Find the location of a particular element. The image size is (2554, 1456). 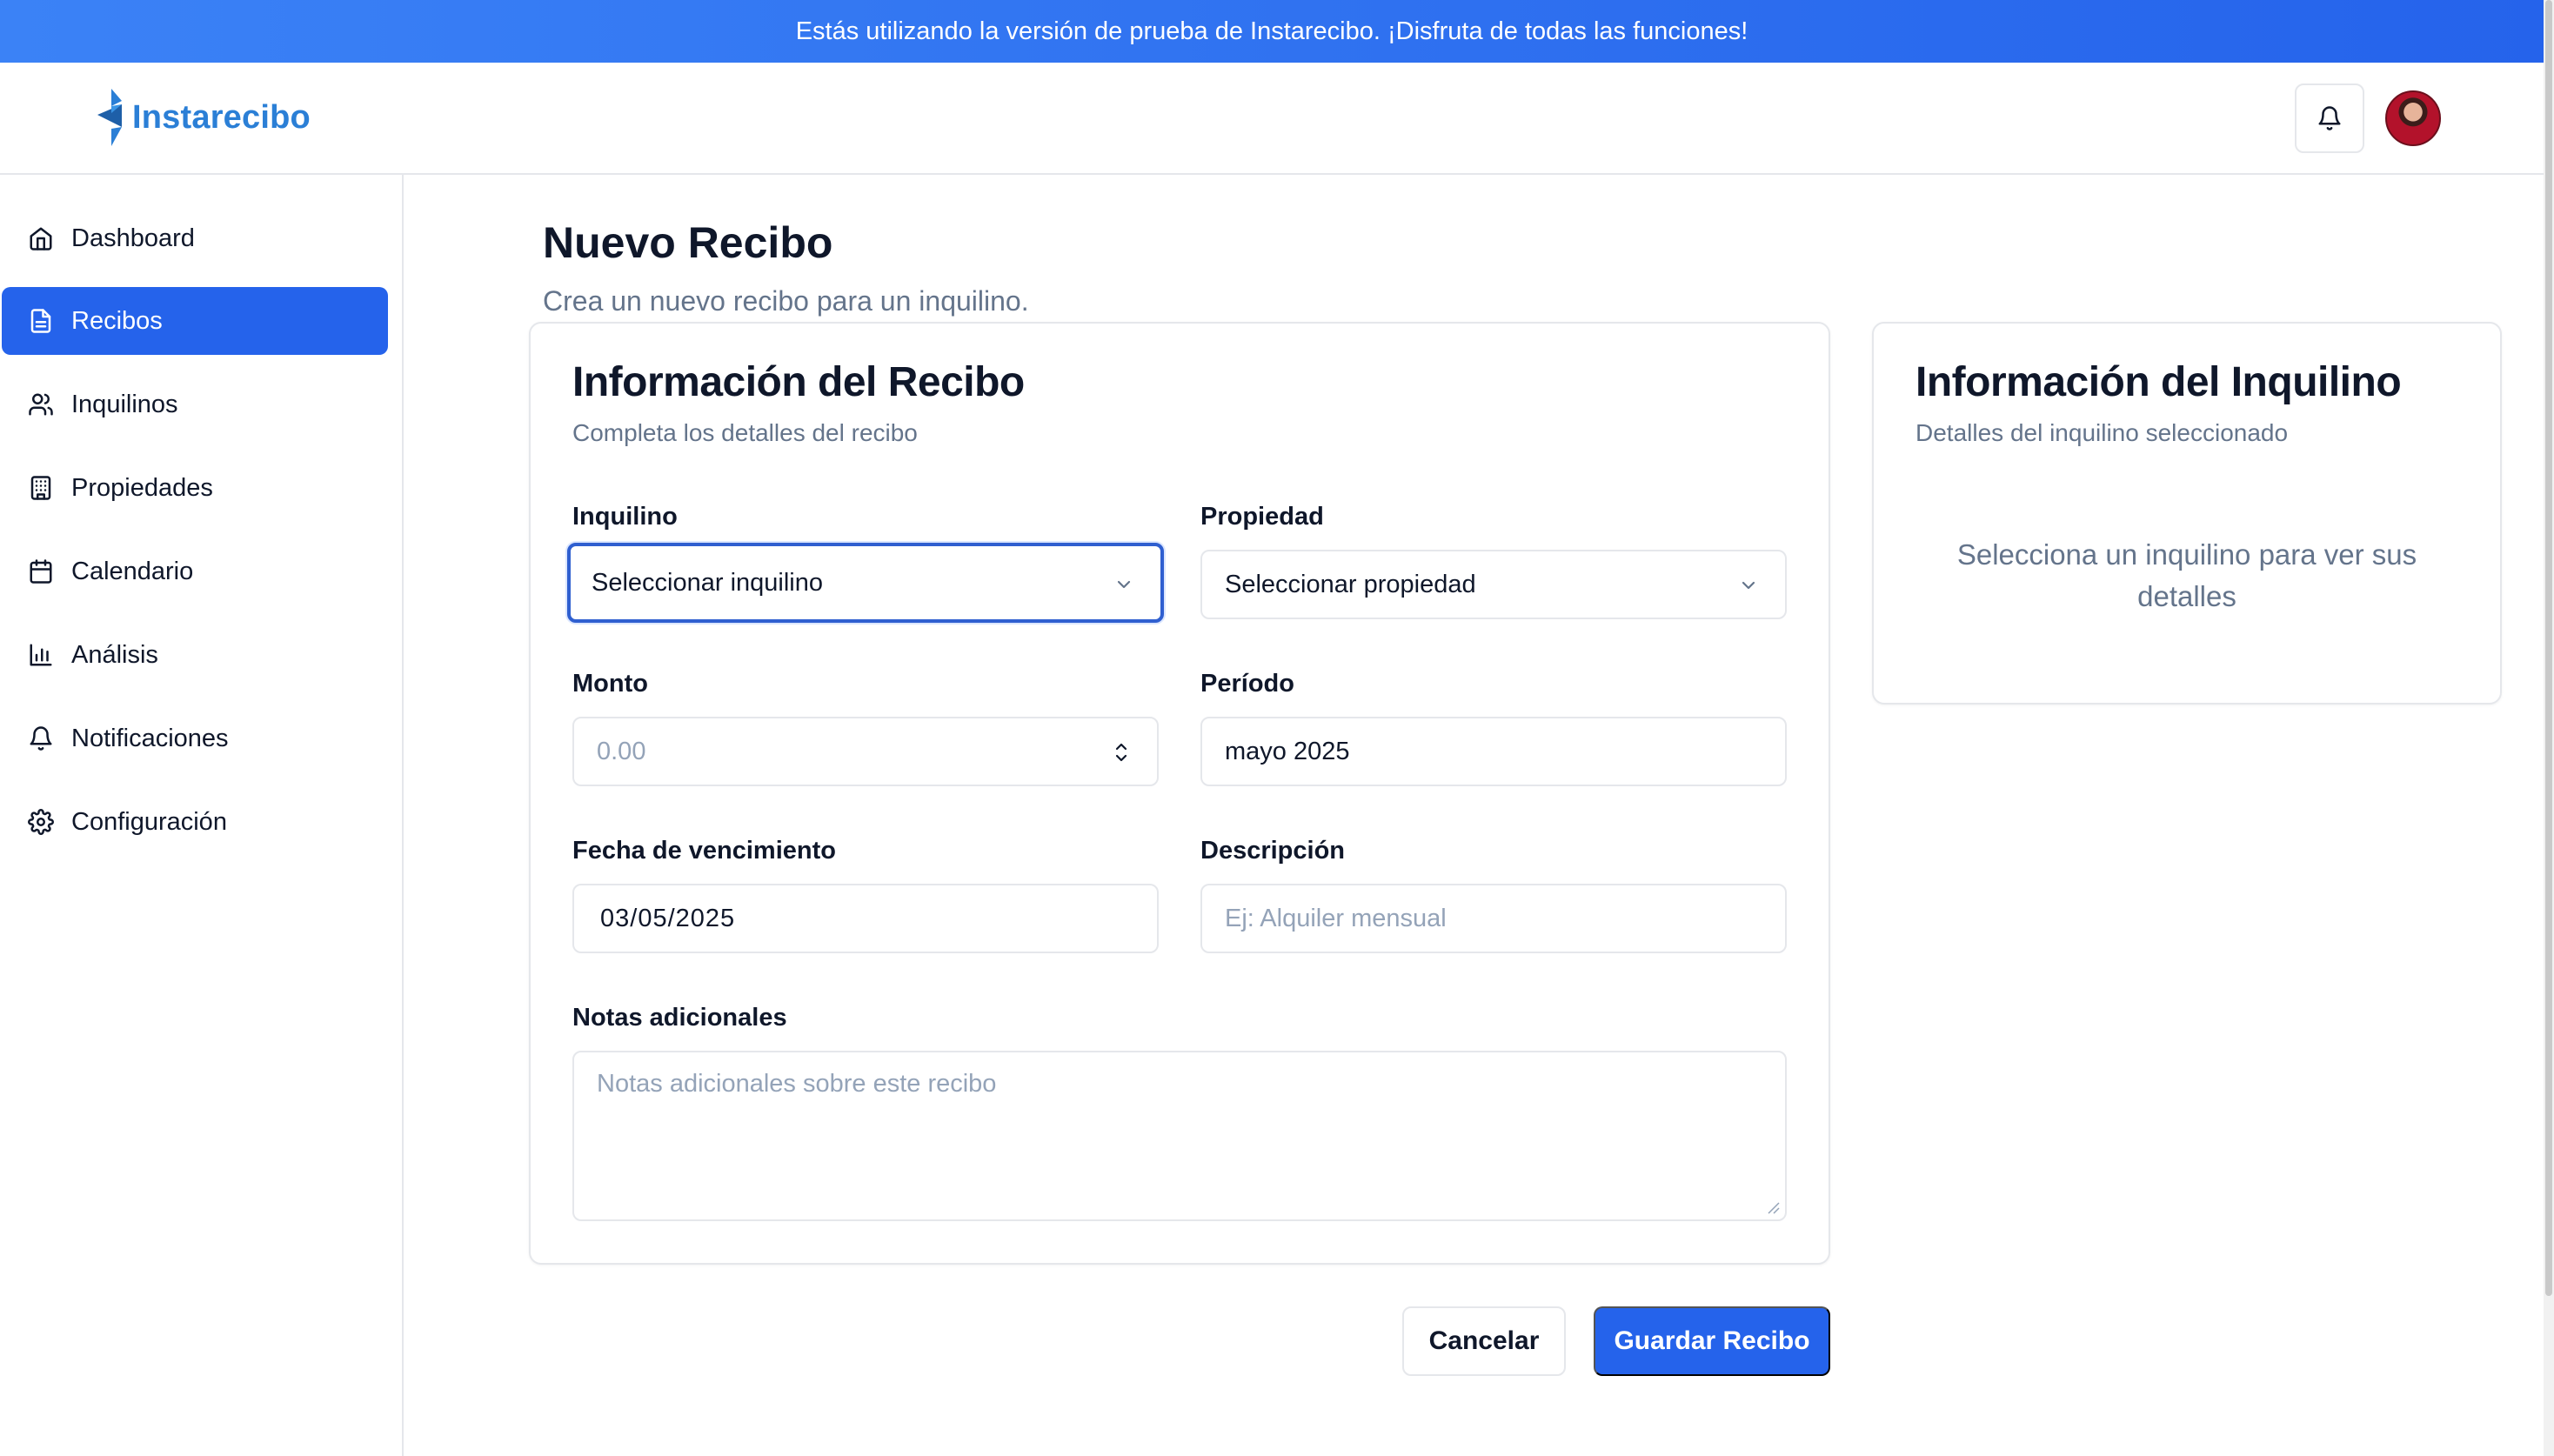

property-select-value: Seleccionar propiedad is located at coordinates (1350, 584).